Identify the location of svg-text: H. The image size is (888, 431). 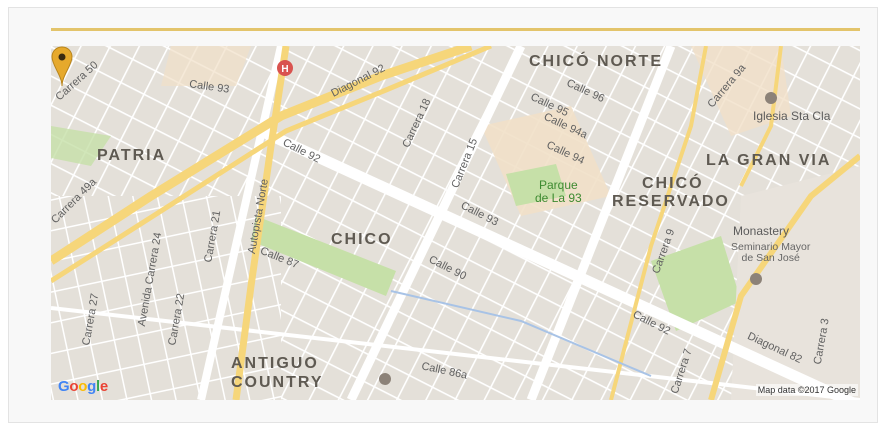
(284, 69).